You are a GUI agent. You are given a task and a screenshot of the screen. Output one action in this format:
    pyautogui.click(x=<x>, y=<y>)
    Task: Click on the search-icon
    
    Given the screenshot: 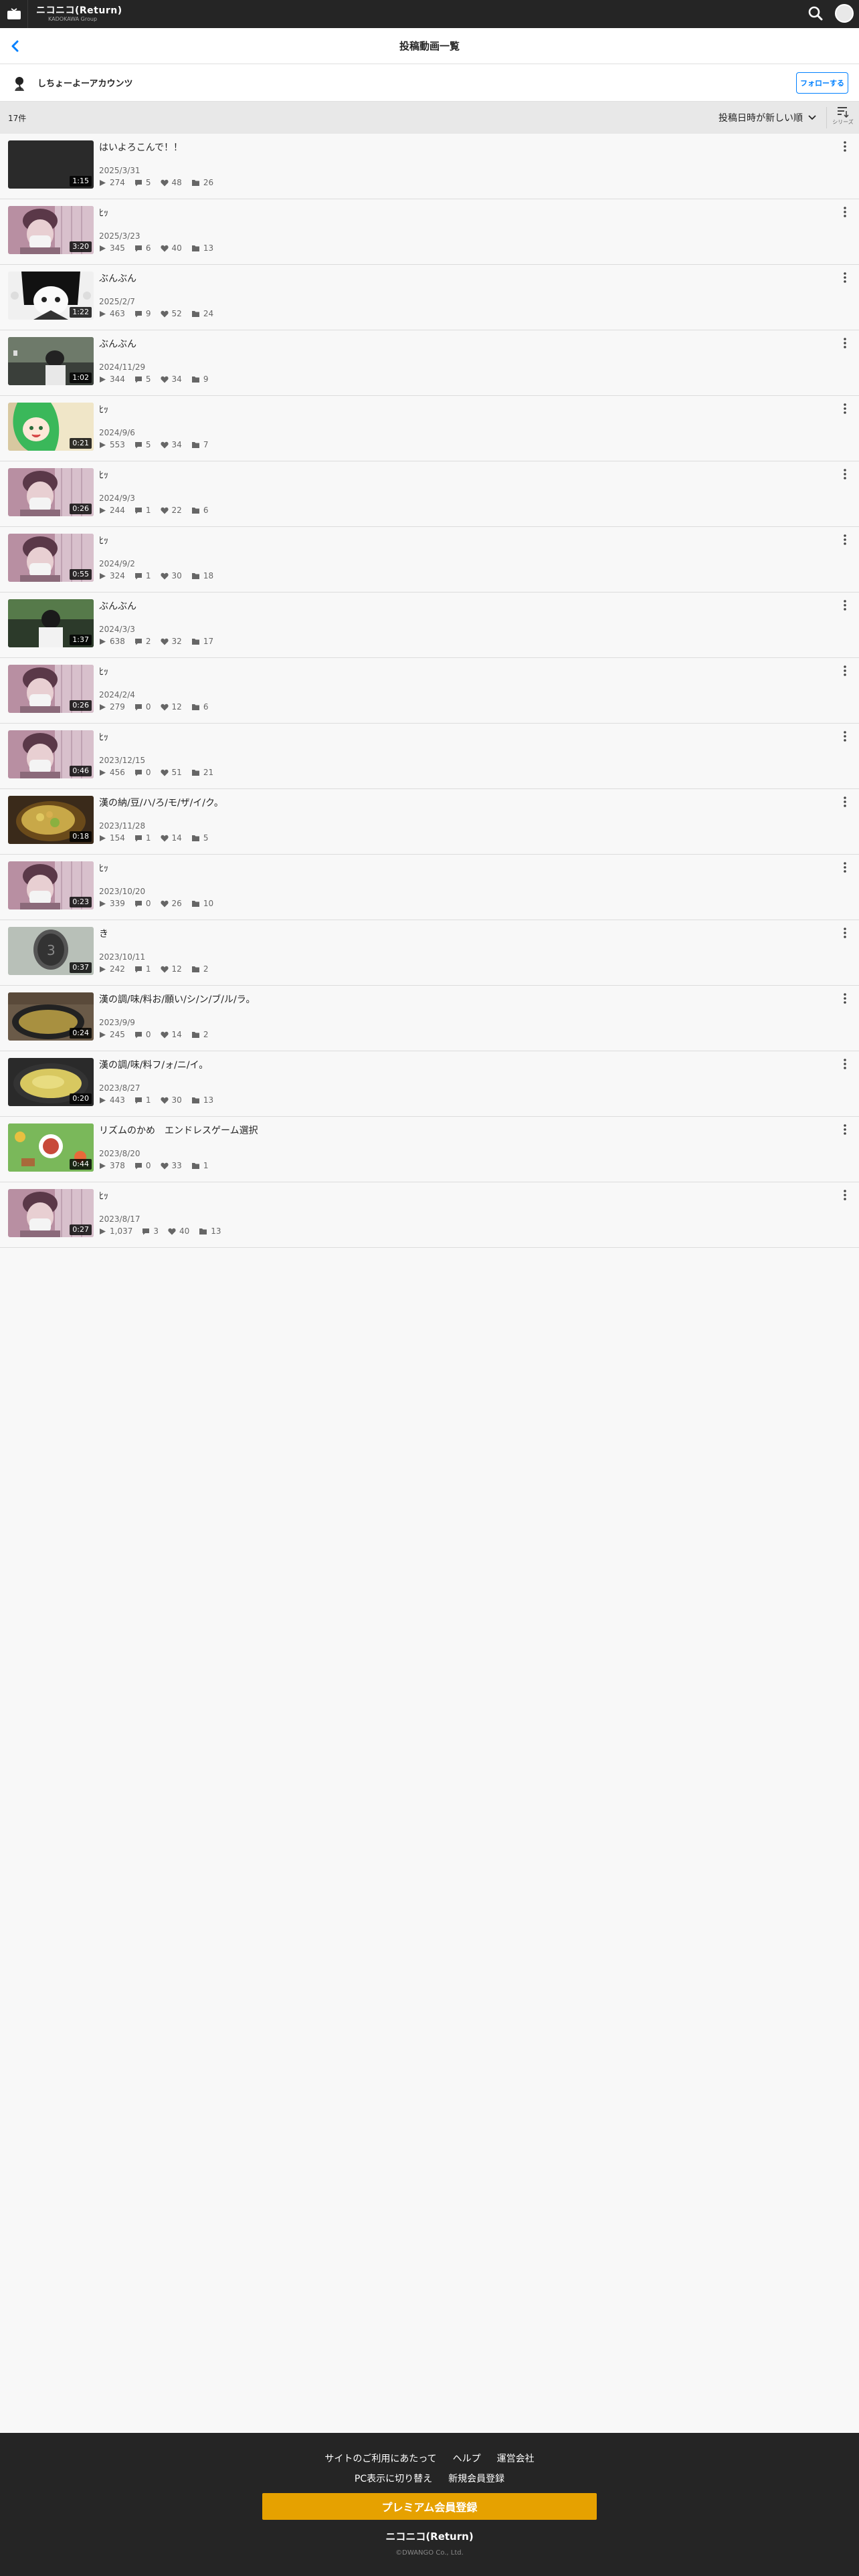 What is the action you would take?
    pyautogui.click(x=816, y=14)
    